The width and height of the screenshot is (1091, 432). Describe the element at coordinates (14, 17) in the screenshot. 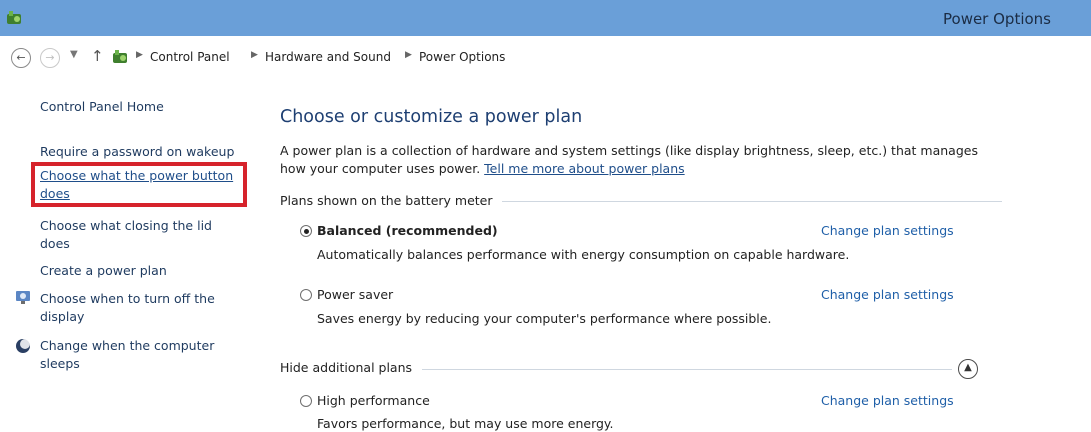

I see `power-options-icon` at that location.